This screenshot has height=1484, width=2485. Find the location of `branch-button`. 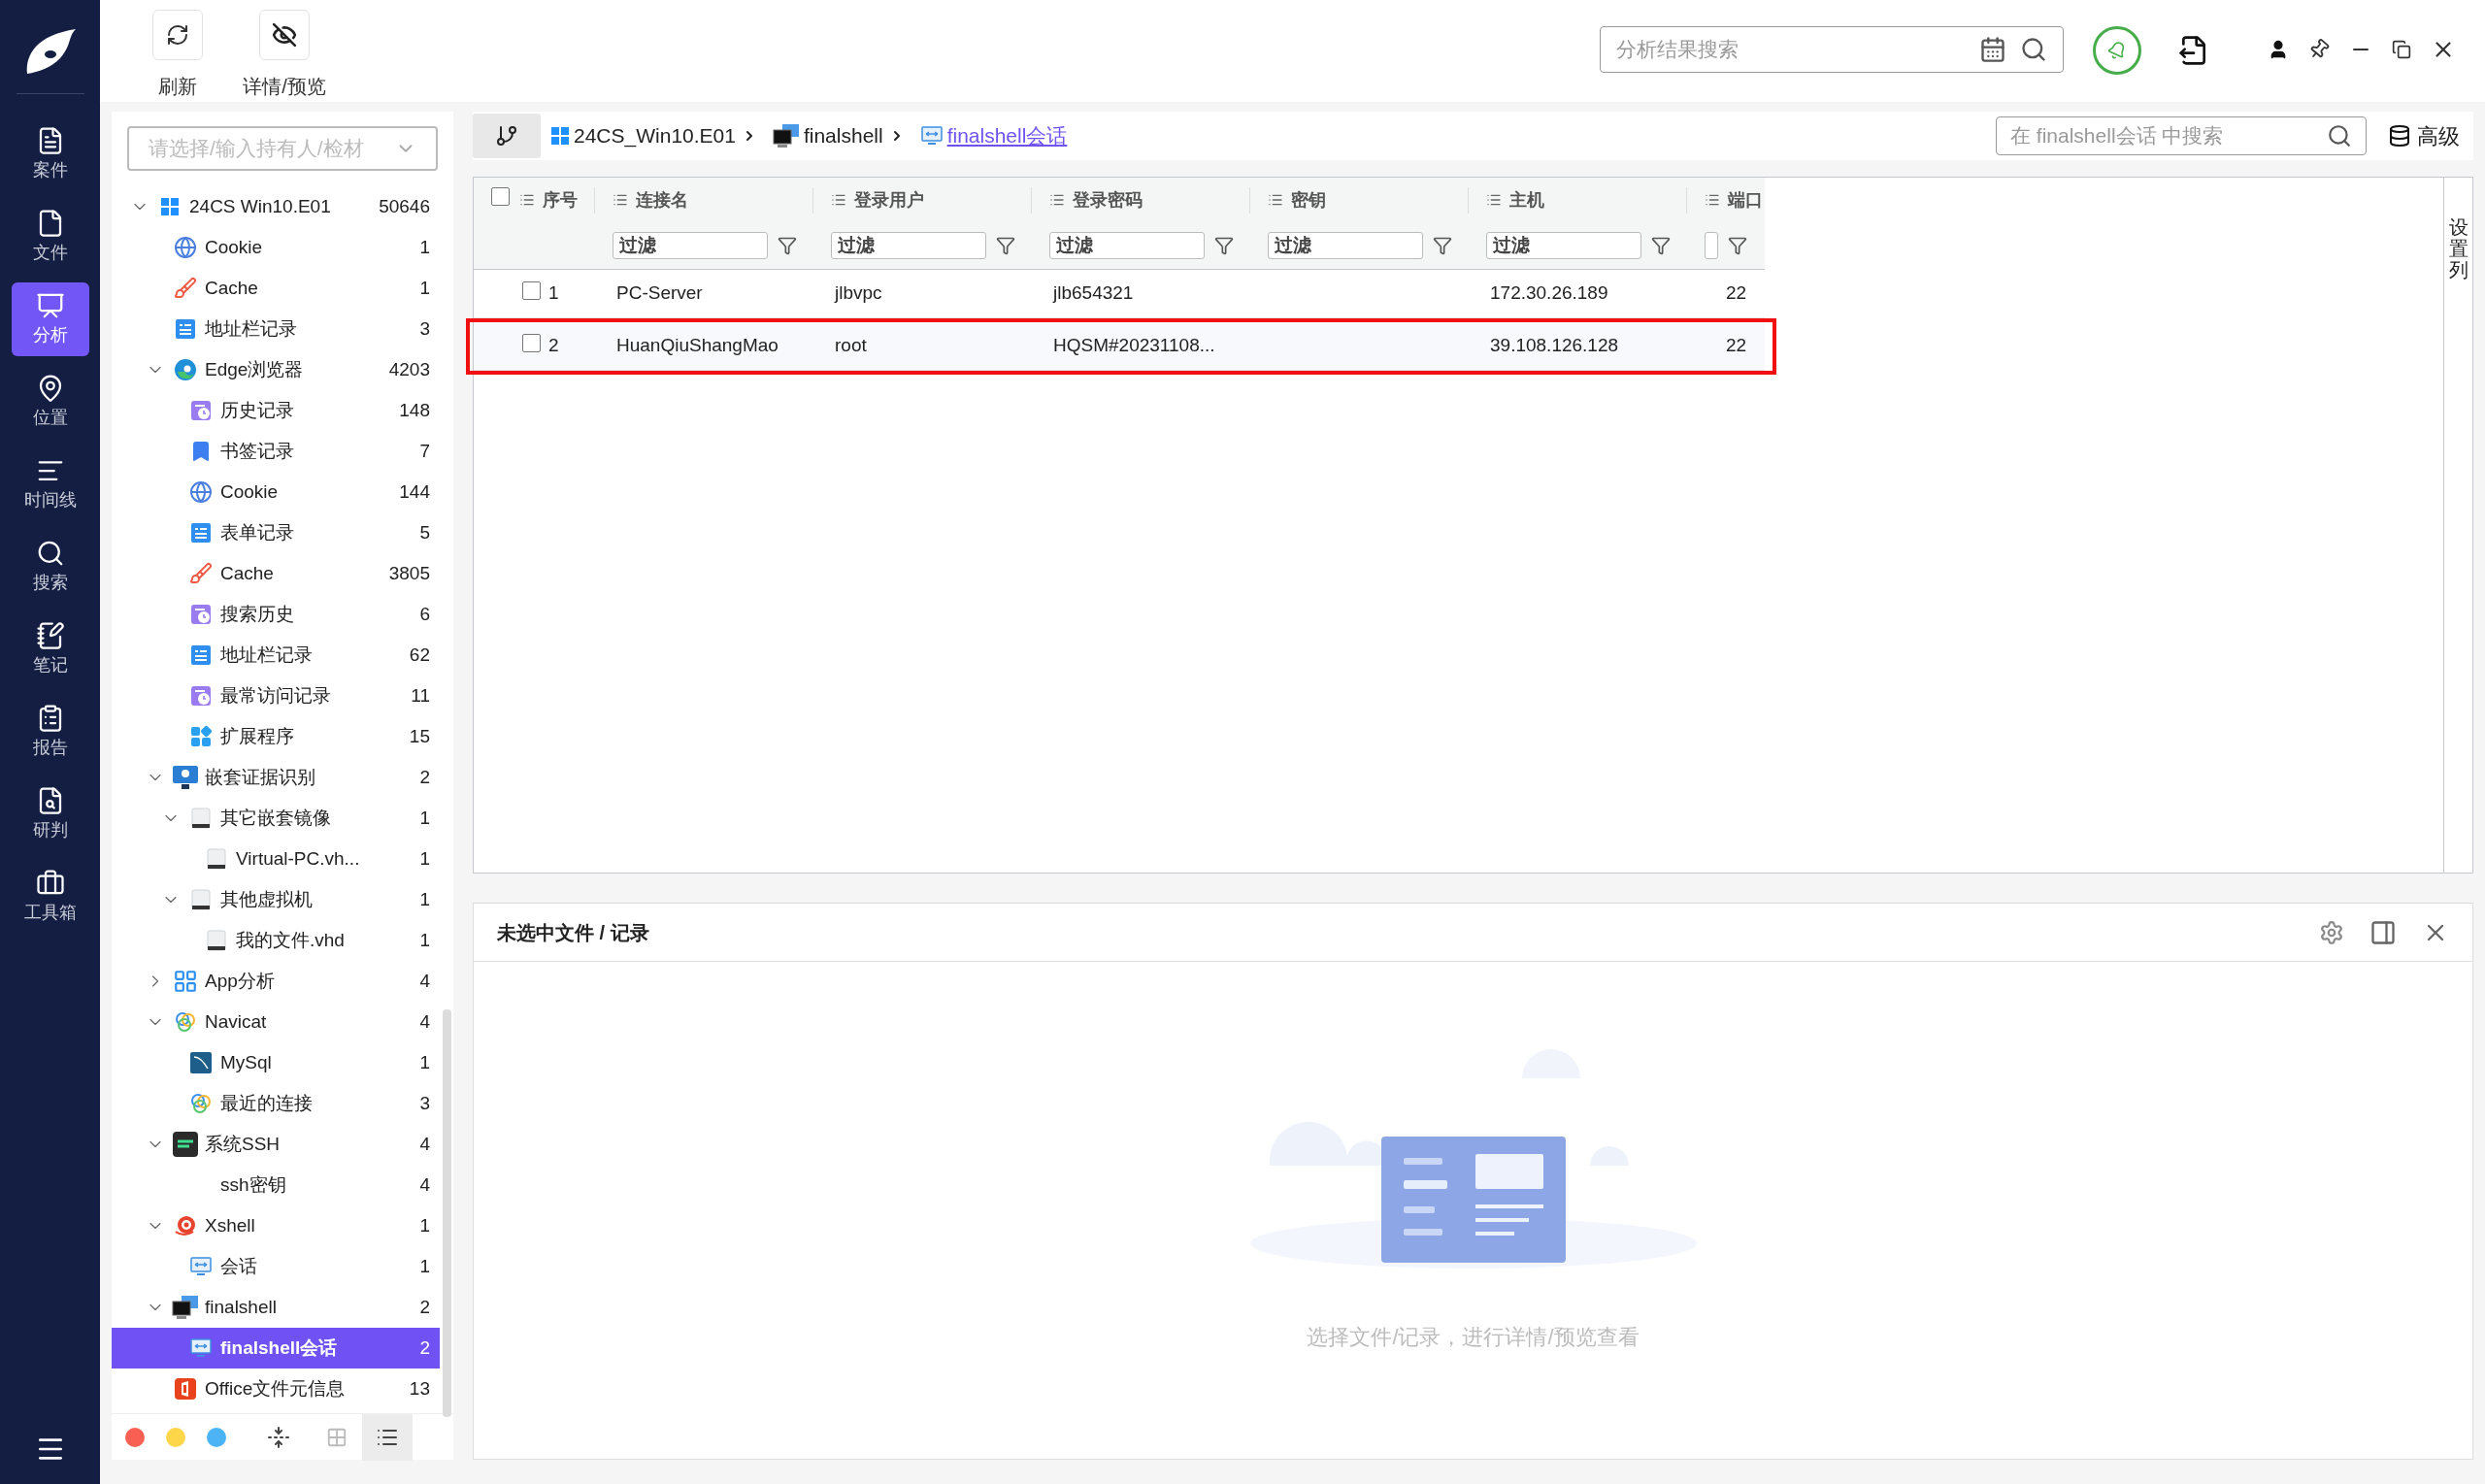

branch-button is located at coordinates (507, 136).